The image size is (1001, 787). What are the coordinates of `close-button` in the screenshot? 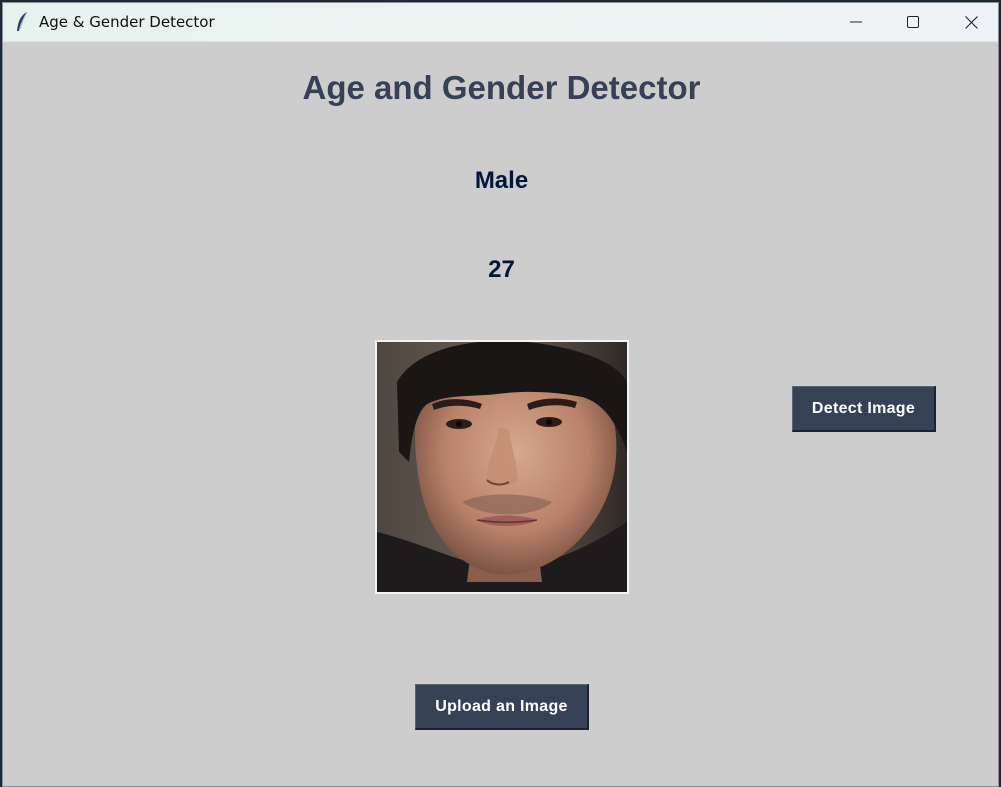 It's located at (970, 22).